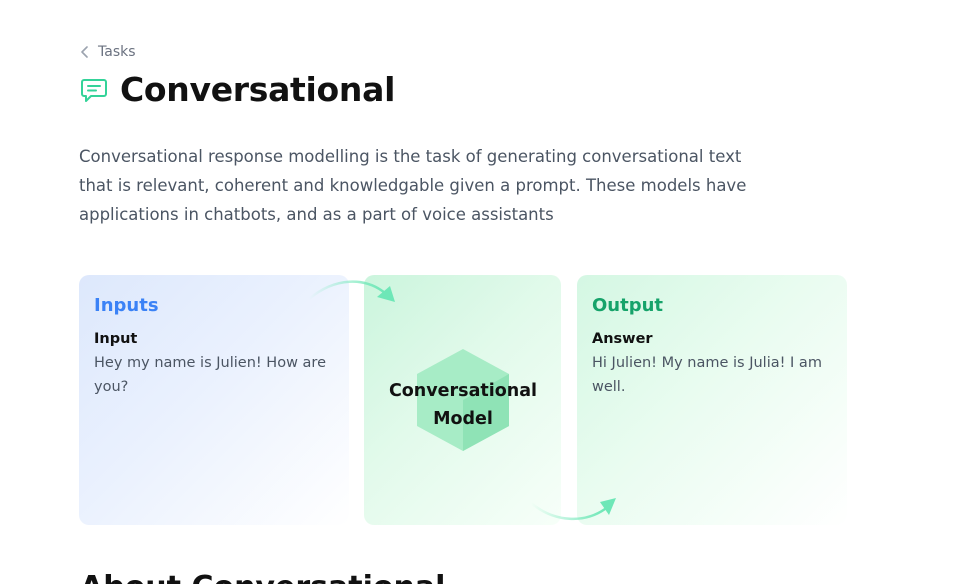 This screenshot has height=584, width=955. I want to click on chevron-left-icon, so click(84, 52).